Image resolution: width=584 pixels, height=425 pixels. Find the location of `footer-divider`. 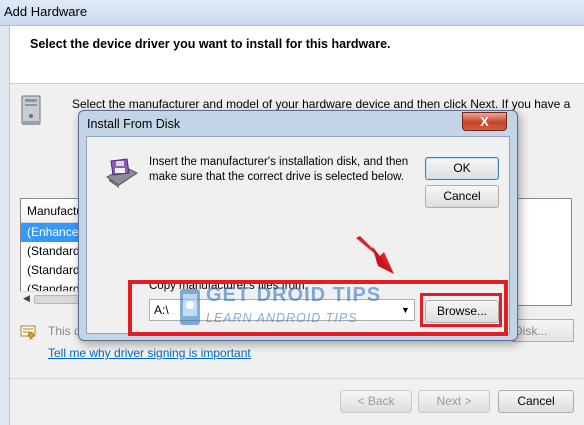

footer-divider is located at coordinates (297, 378).